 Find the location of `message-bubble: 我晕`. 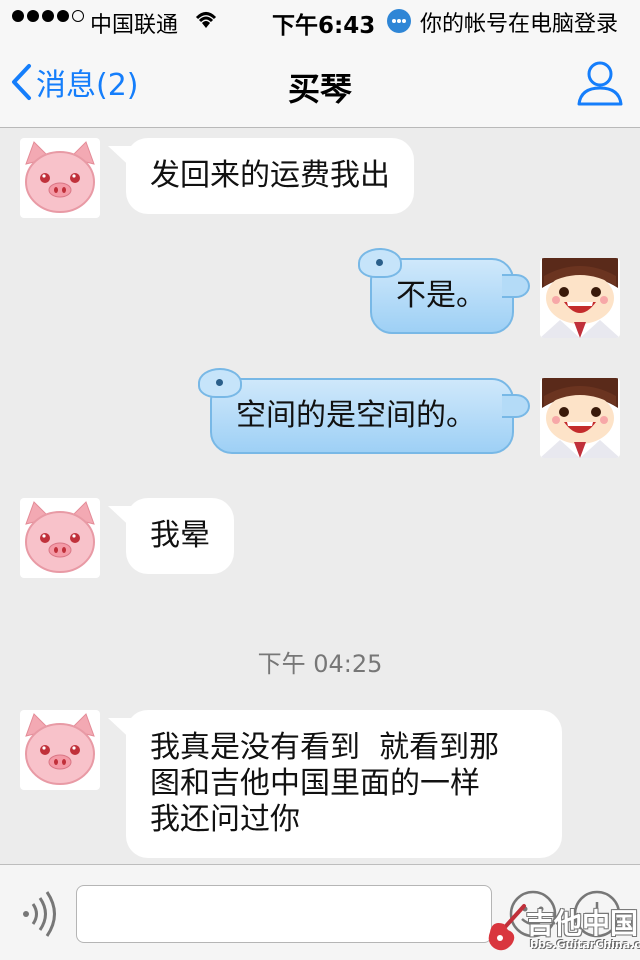

message-bubble: 我晕 is located at coordinates (180, 536).